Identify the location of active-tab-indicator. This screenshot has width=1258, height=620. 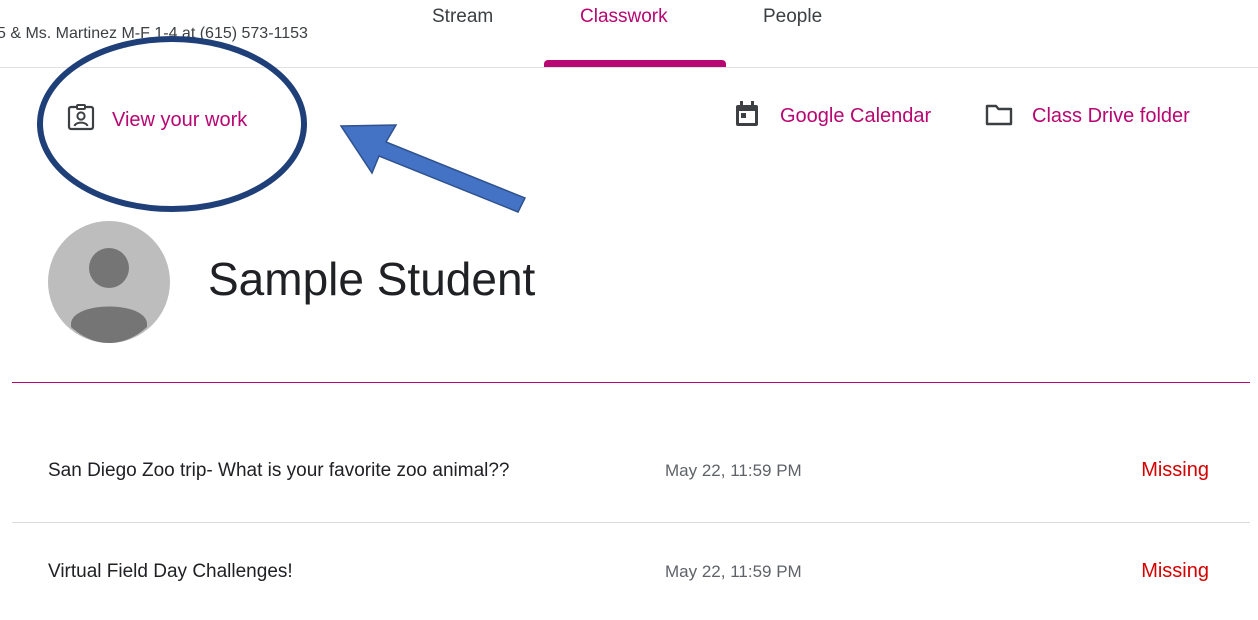
(635, 63).